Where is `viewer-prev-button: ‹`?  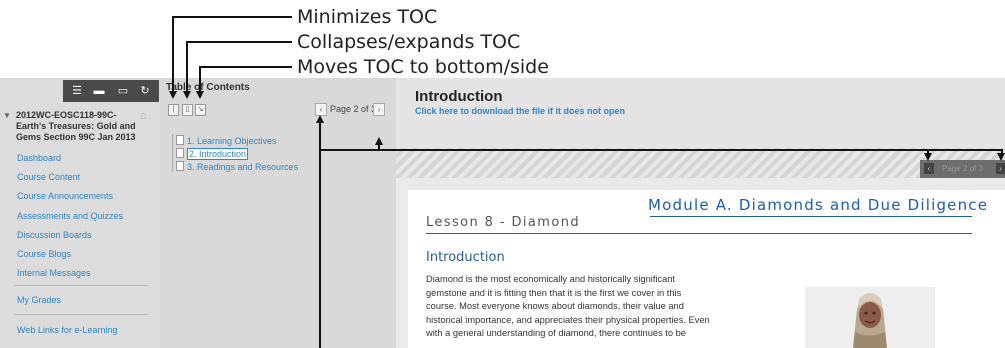
viewer-prev-button: ‹ is located at coordinates (929, 168).